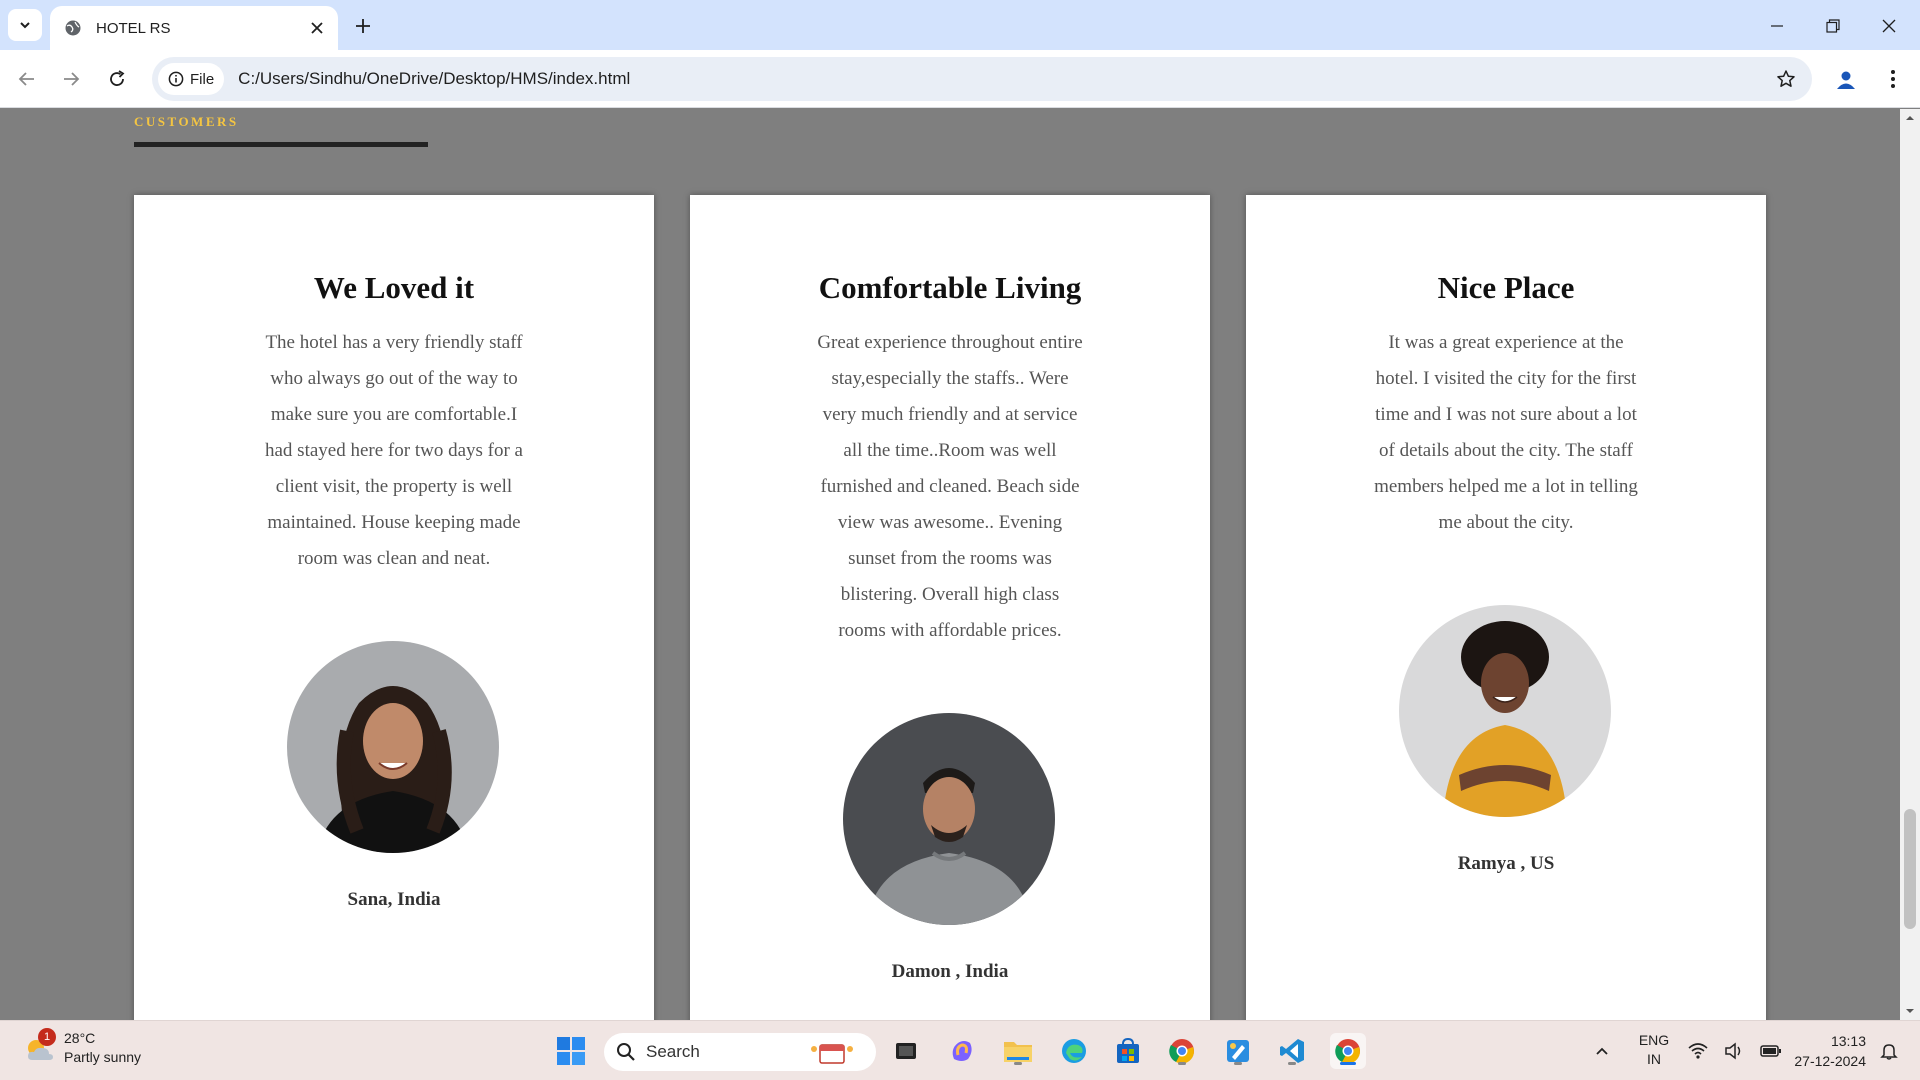  Describe the element at coordinates (194, 28) in the screenshot. I see `browser-tab: HOTEL RS` at that location.